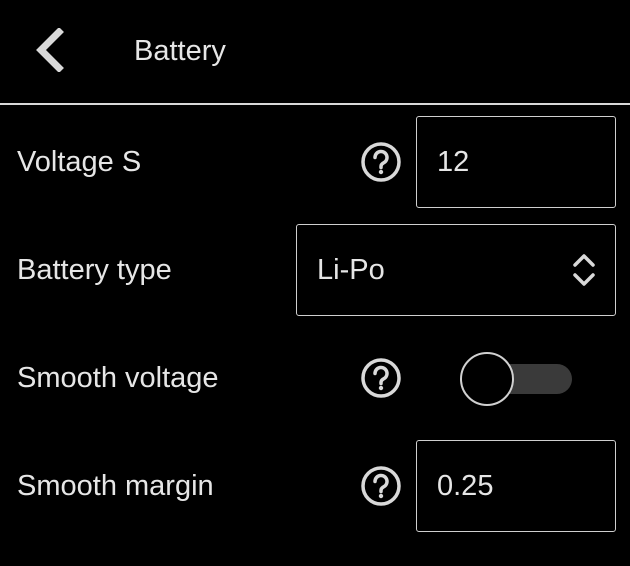 The height and width of the screenshot is (566, 630). Describe the element at coordinates (180, 51) in the screenshot. I see `page-title: Battery` at that location.